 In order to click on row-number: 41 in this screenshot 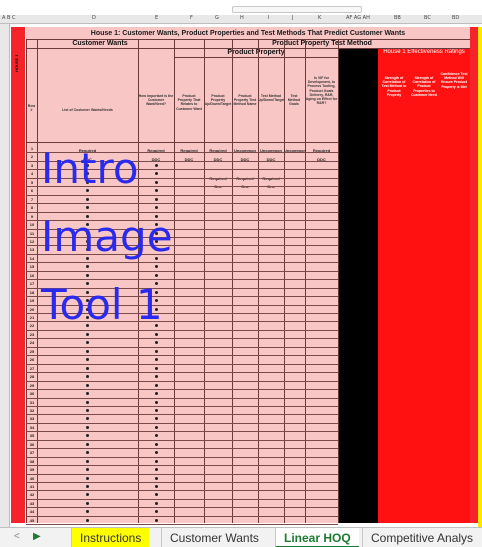, I will do `click(32, 486)`.